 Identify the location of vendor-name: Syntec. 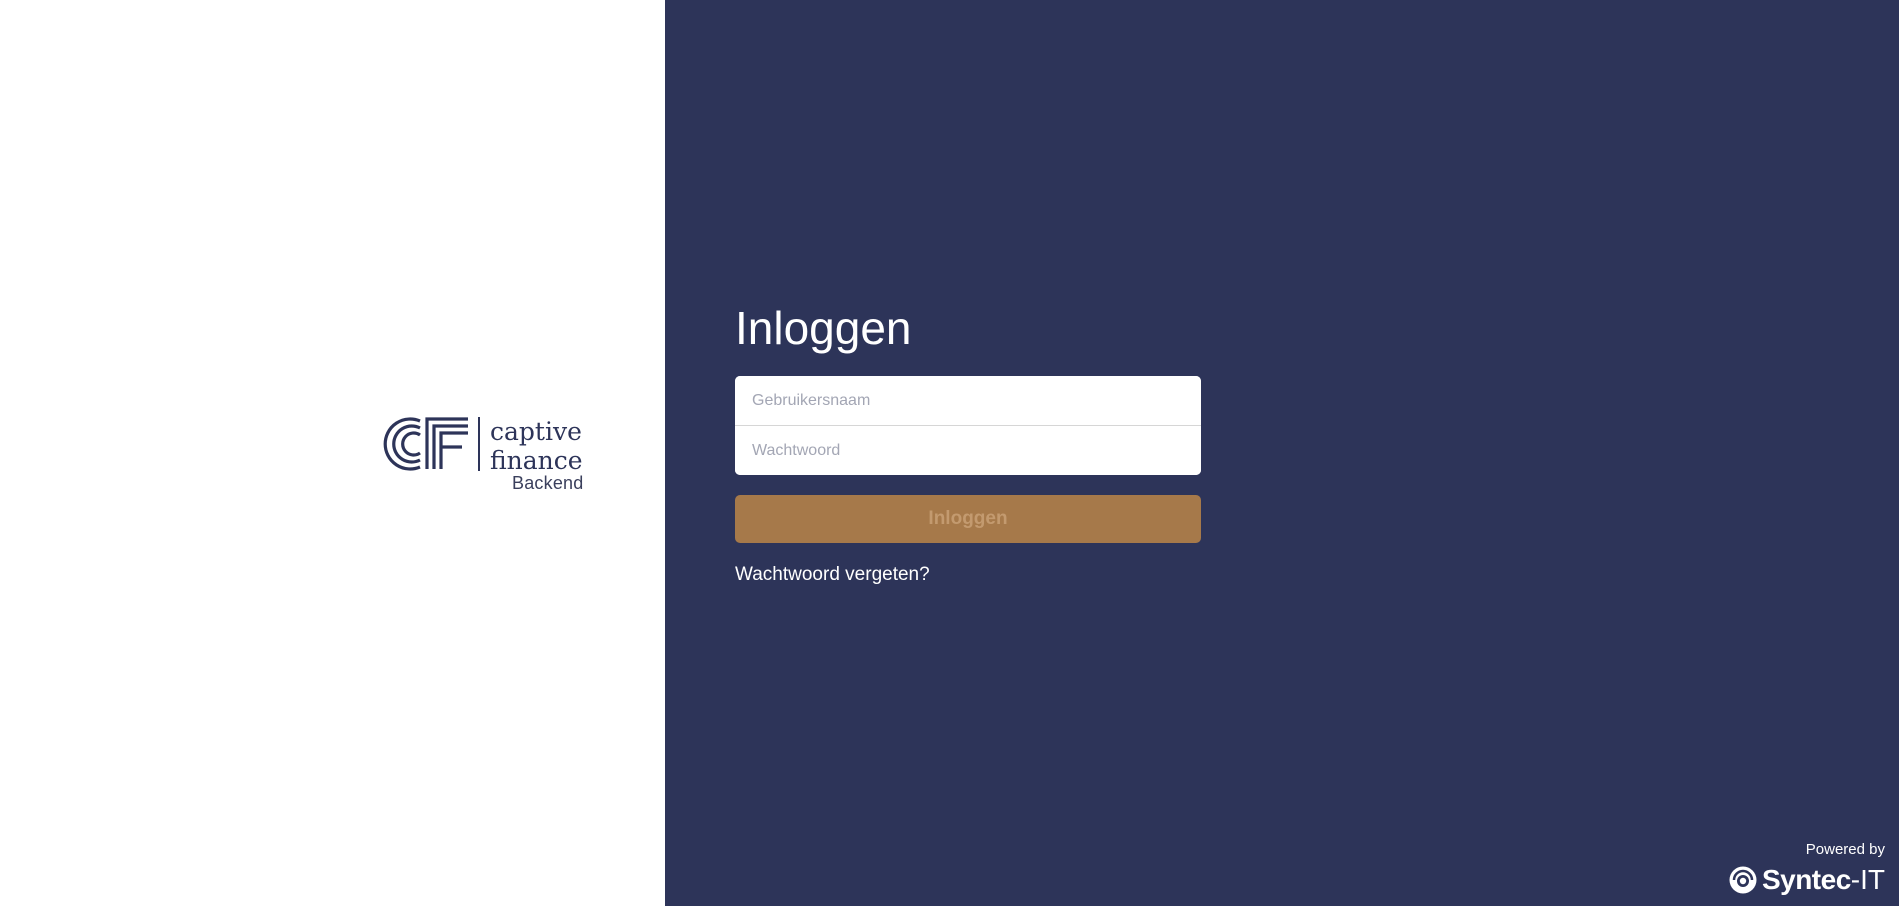
(1806, 879).